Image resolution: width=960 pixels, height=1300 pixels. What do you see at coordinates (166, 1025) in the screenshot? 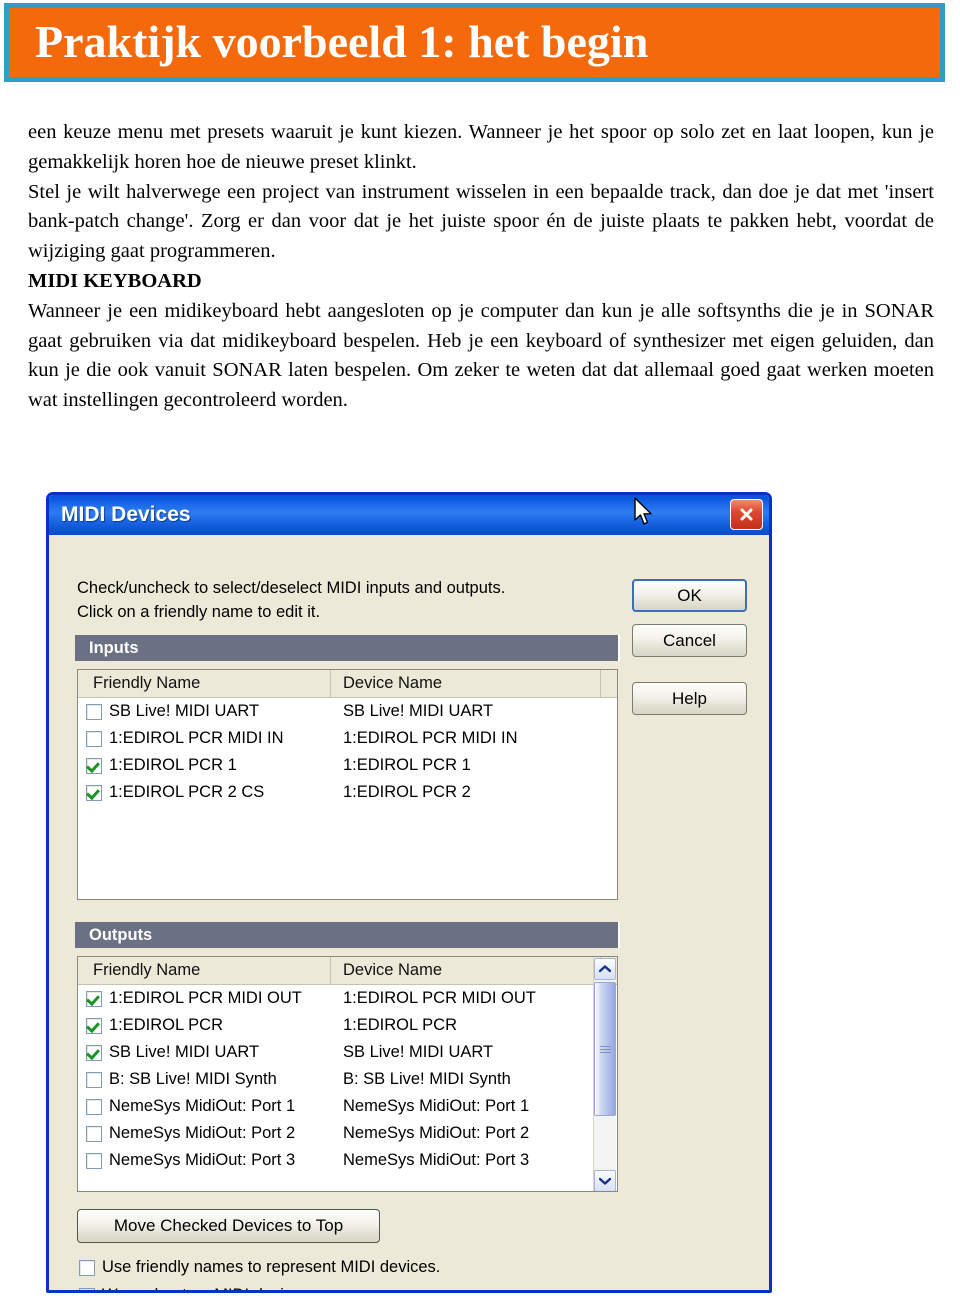
I see `friendly-name-label: 1:EDIROL PCR` at bounding box center [166, 1025].